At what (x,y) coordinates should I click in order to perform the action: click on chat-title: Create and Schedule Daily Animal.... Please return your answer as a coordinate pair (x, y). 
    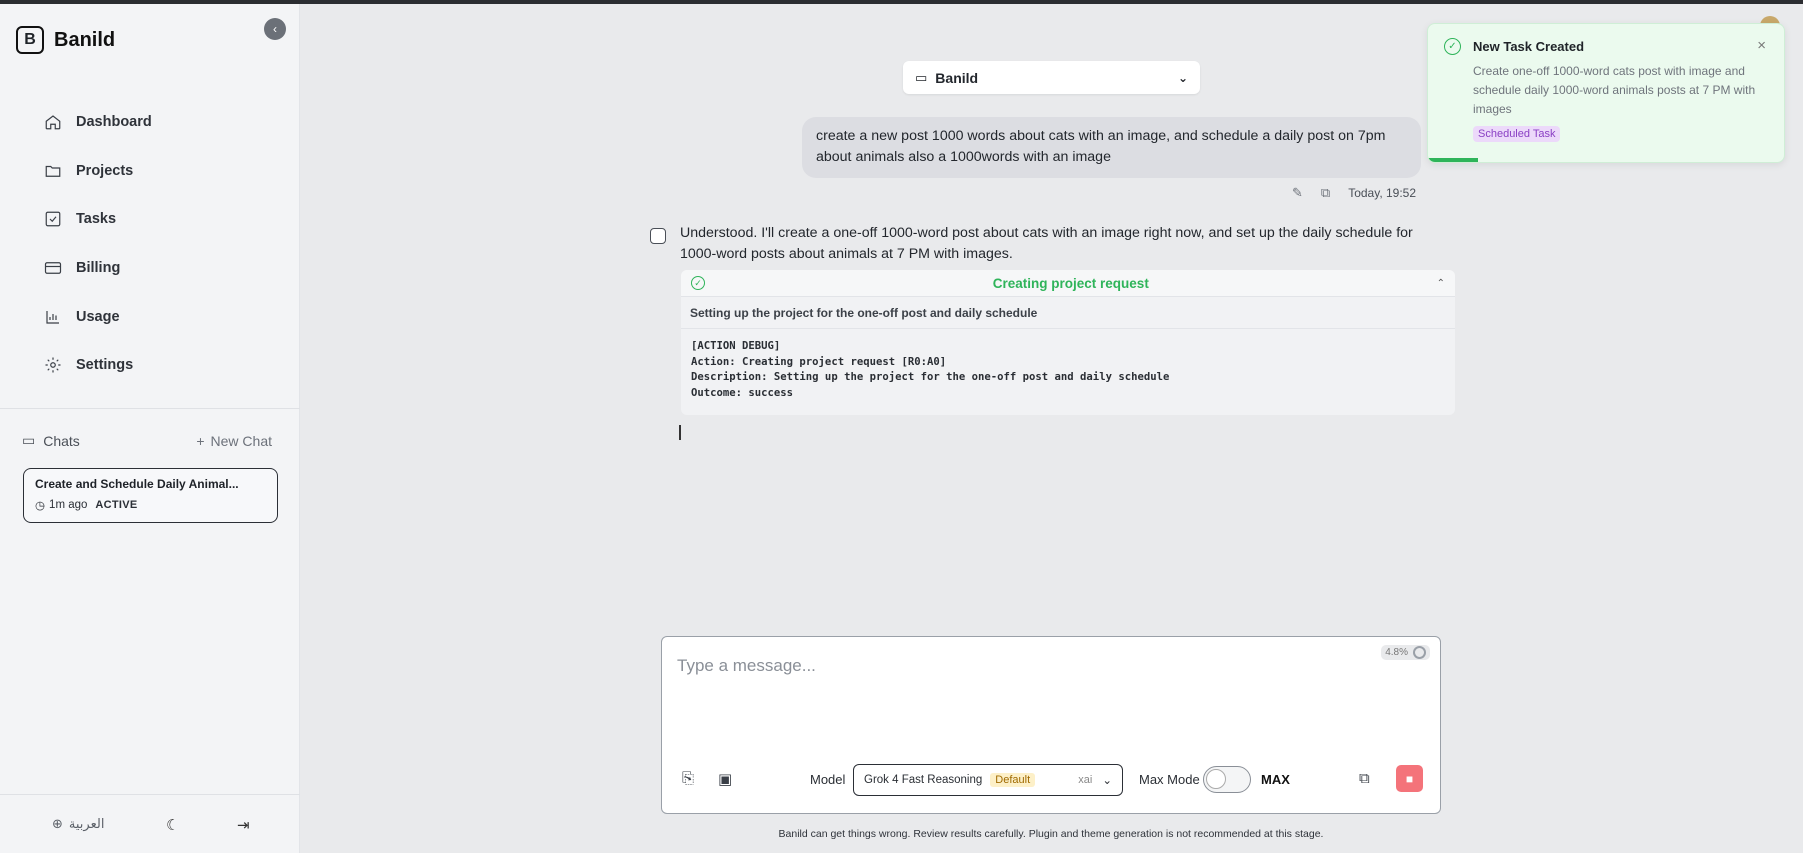
    Looking at the image, I should click on (137, 484).